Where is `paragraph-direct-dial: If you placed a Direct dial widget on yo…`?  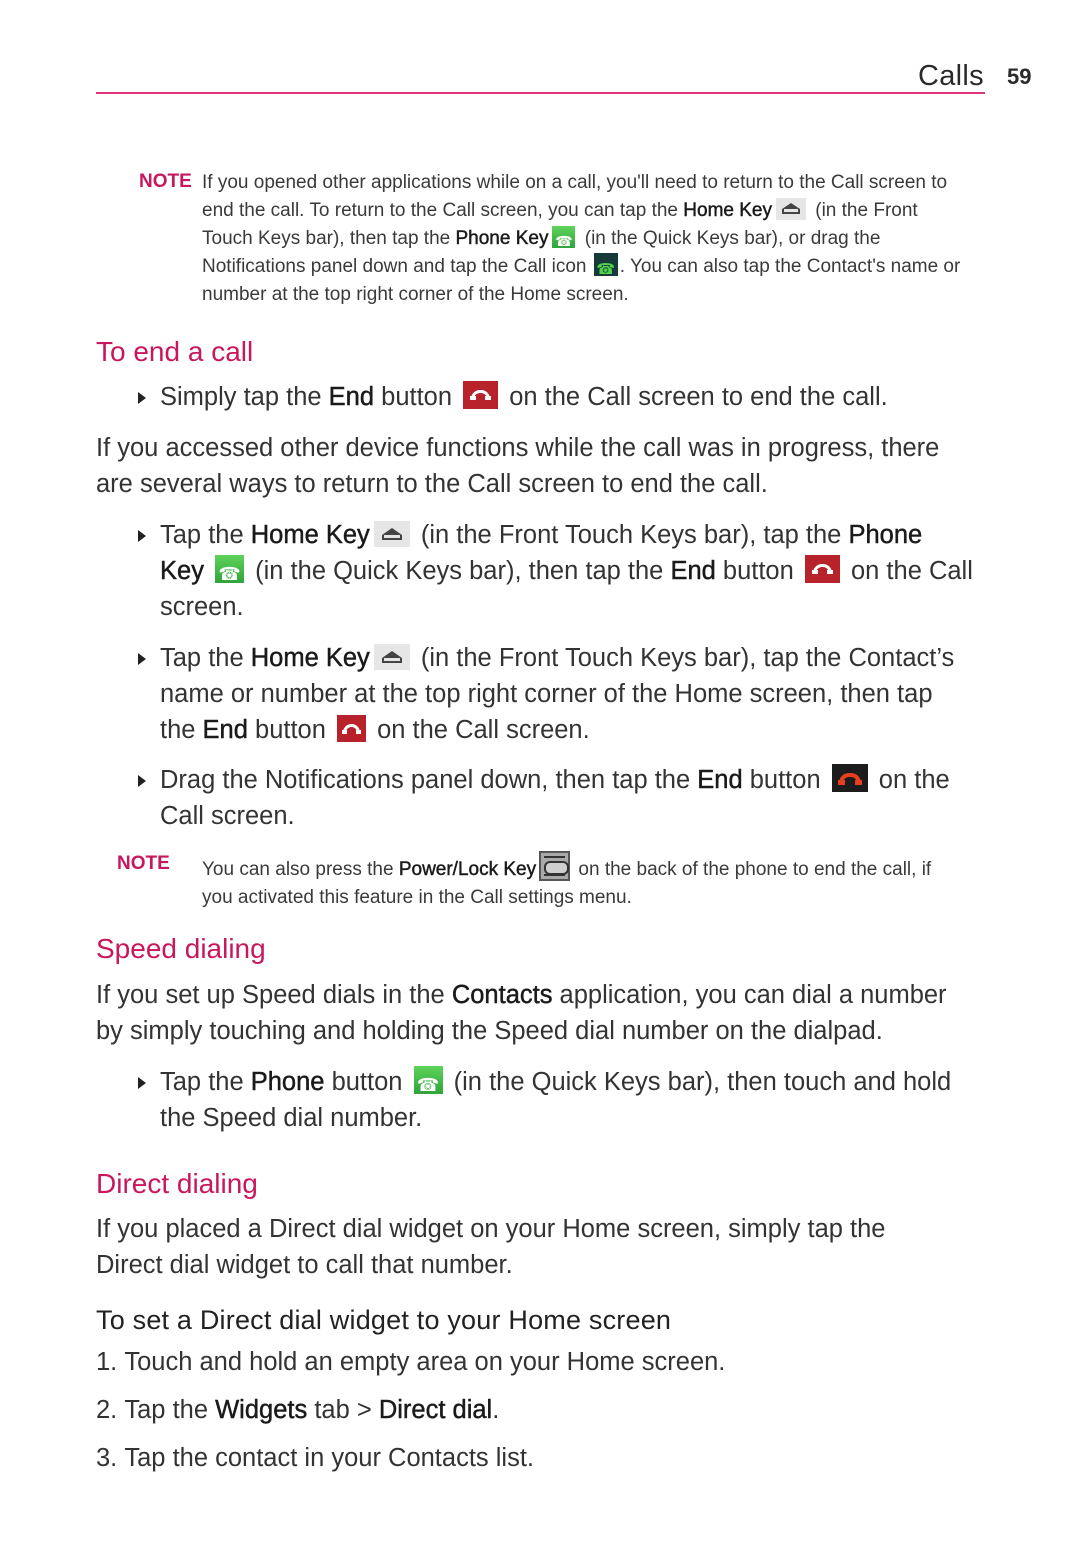
paragraph-direct-dial: If you placed a Direct dial widget on yo… is located at coordinates (491, 1247).